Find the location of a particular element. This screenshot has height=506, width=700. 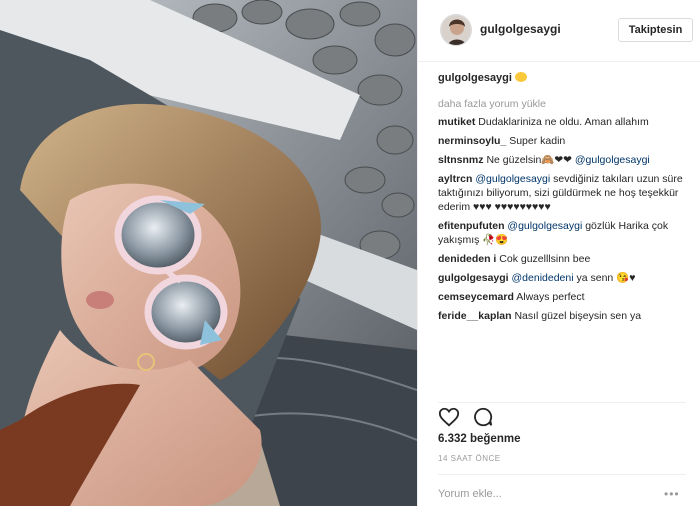

caption: gulgolgesaygi is located at coordinates (562, 78).